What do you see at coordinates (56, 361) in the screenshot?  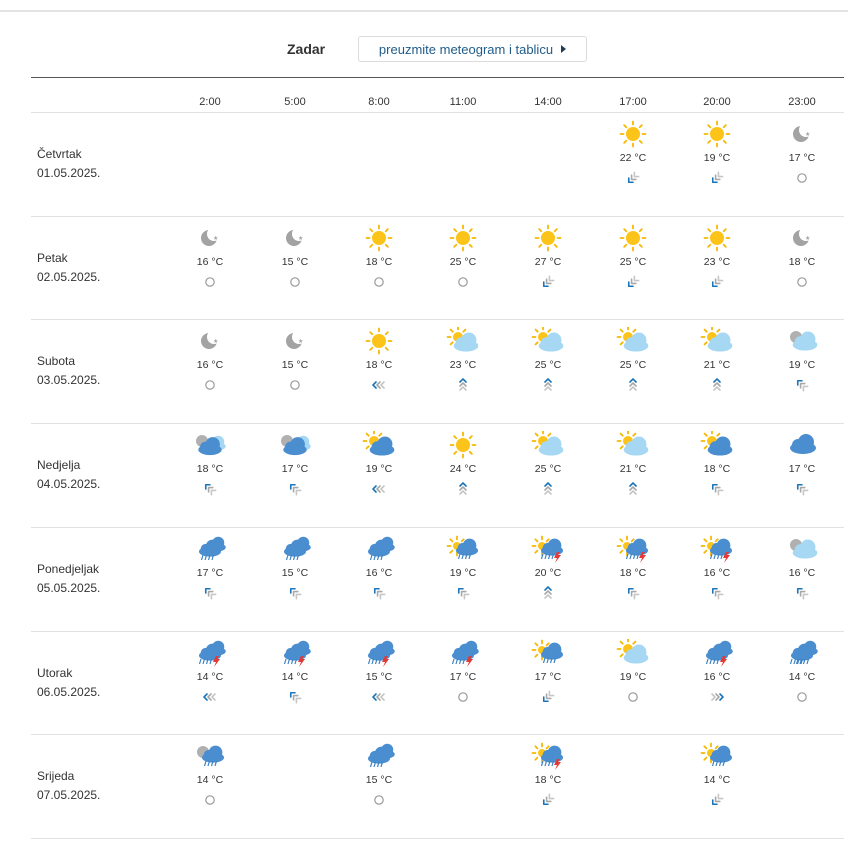 I see `day-name: Subota` at bounding box center [56, 361].